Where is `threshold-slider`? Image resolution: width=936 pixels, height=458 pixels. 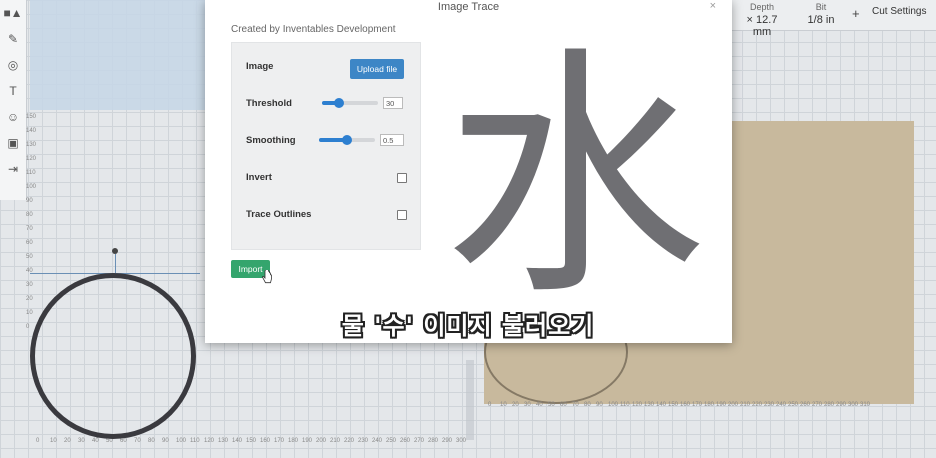 threshold-slider is located at coordinates (350, 103).